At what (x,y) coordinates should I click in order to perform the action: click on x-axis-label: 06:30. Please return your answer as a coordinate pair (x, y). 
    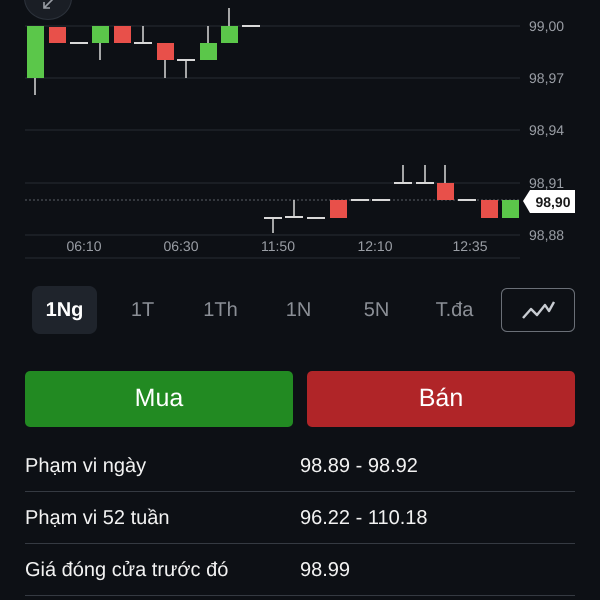
    Looking at the image, I should click on (181, 246).